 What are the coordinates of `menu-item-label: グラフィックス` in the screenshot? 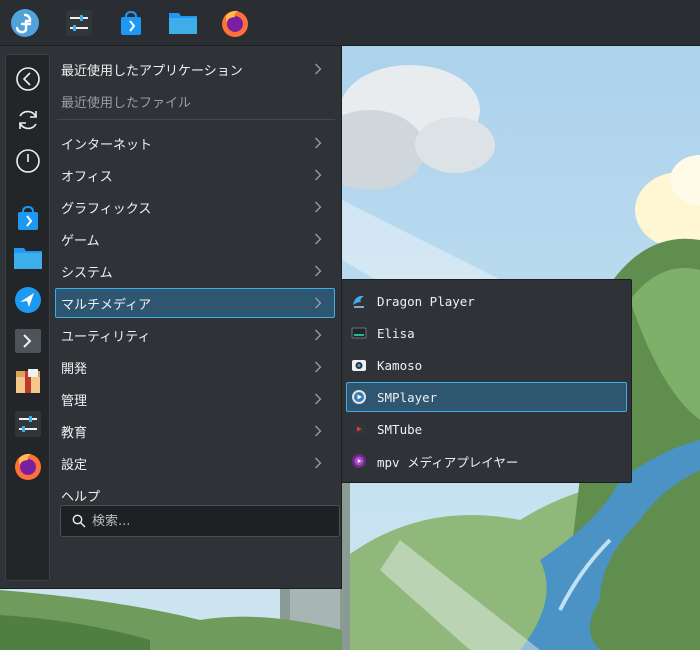 It's located at (106, 209).